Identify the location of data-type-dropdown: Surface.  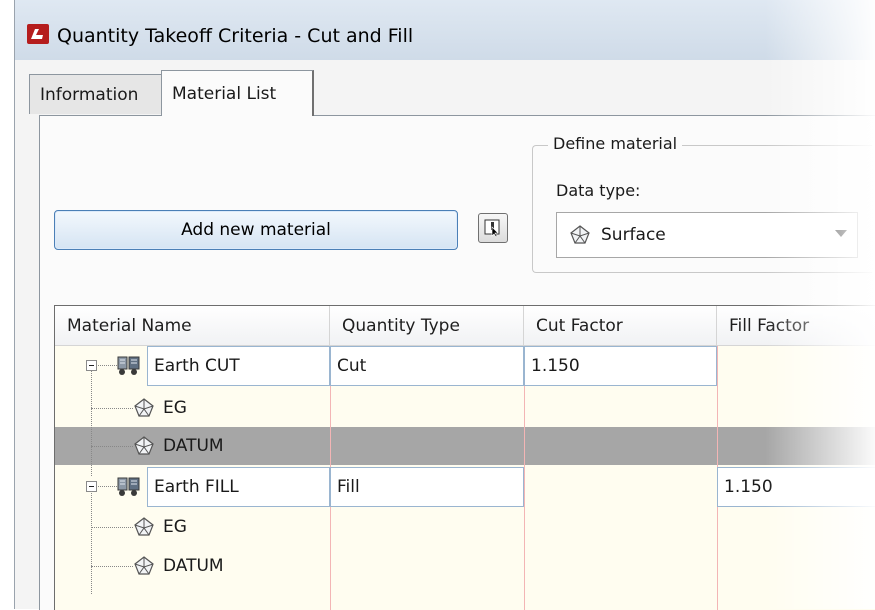
(707, 235).